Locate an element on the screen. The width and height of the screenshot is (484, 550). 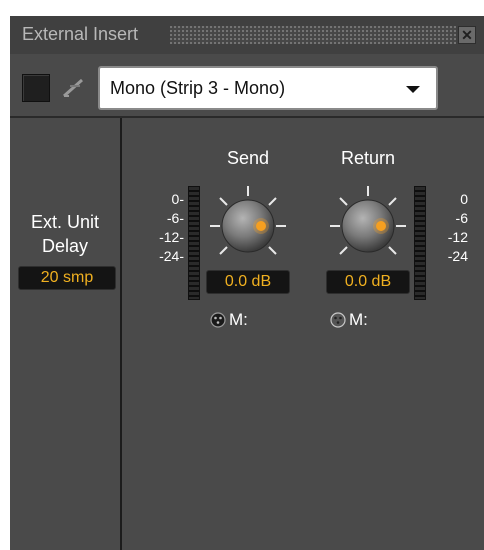
send-scale-label: 0- is located at coordinates (177, 199).